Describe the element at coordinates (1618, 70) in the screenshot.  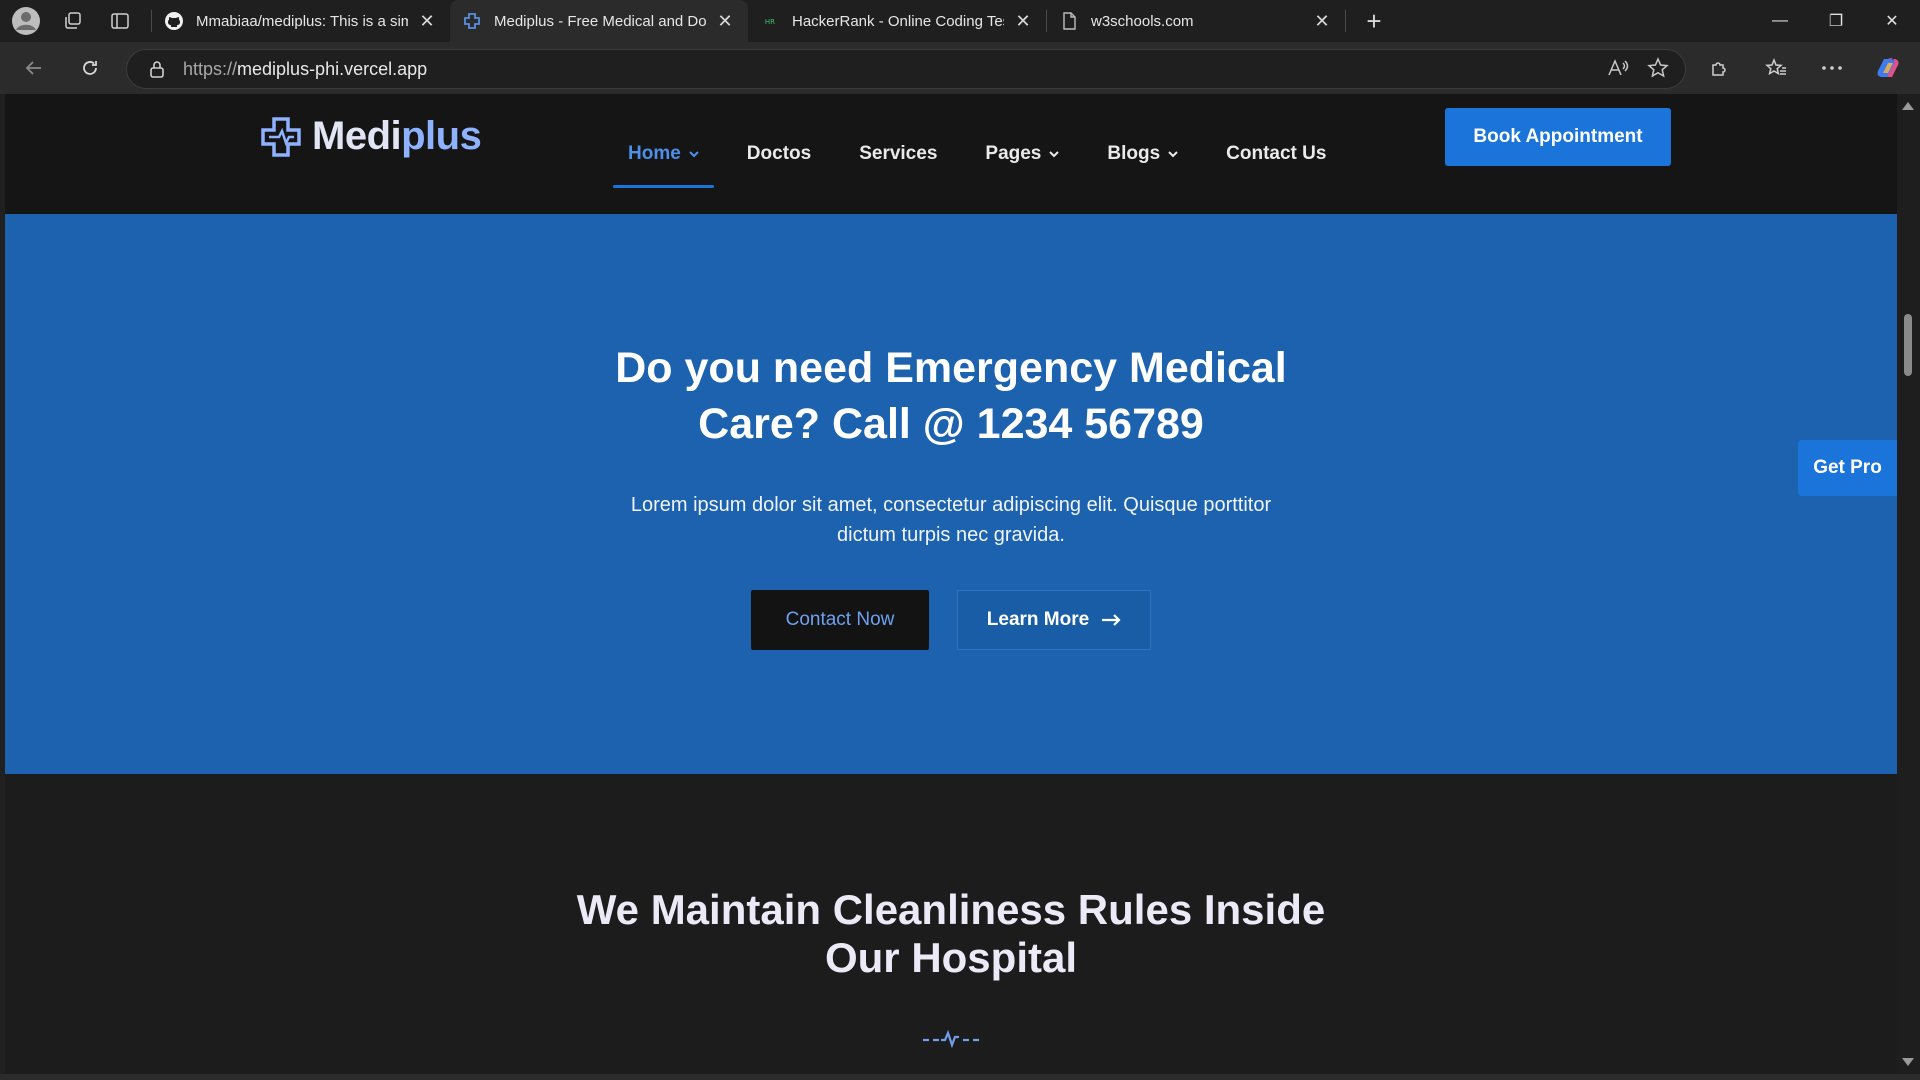
I see `read-aloud-icon` at that location.